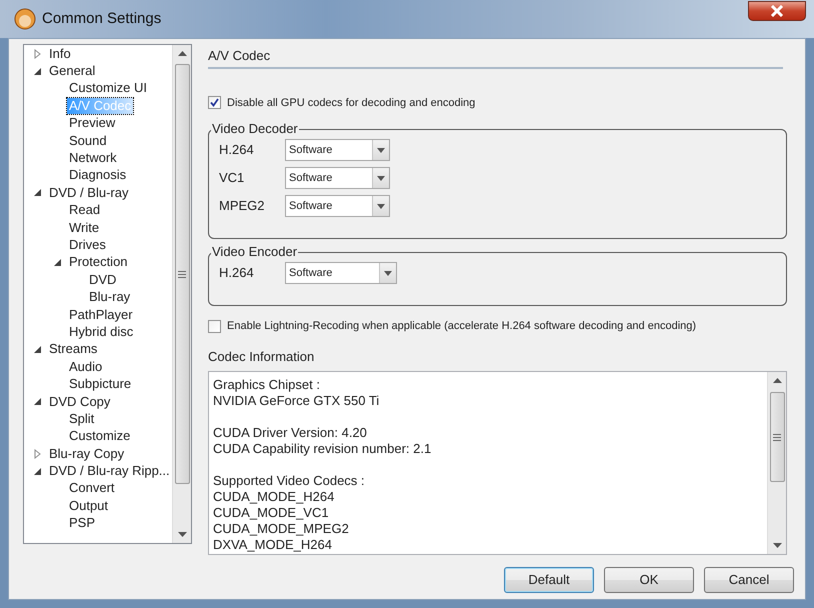 Image resolution: width=814 pixels, height=608 pixels. I want to click on info-line: NVIDIA GeForce GTX 550 Ti, so click(296, 401).